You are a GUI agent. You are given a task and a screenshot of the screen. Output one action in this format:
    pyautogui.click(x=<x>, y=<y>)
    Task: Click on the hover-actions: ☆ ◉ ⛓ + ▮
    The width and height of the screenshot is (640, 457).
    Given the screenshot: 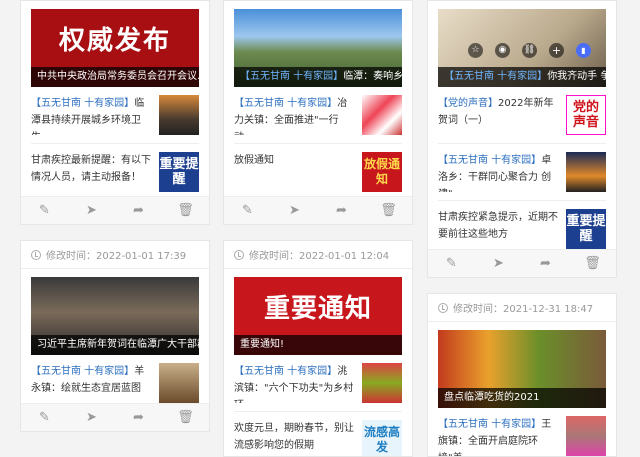 What is the action you would take?
    pyautogui.click(x=529, y=50)
    